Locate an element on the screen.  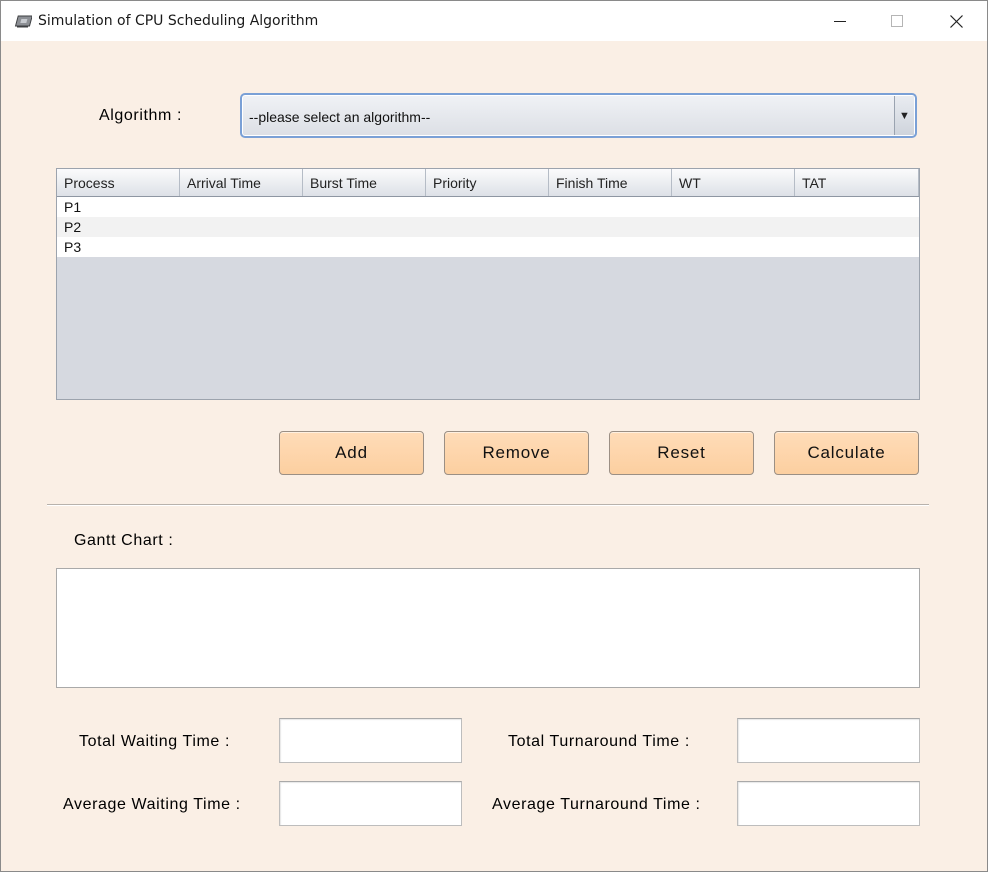
total-waiting-time-field is located at coordinates (370, 740).